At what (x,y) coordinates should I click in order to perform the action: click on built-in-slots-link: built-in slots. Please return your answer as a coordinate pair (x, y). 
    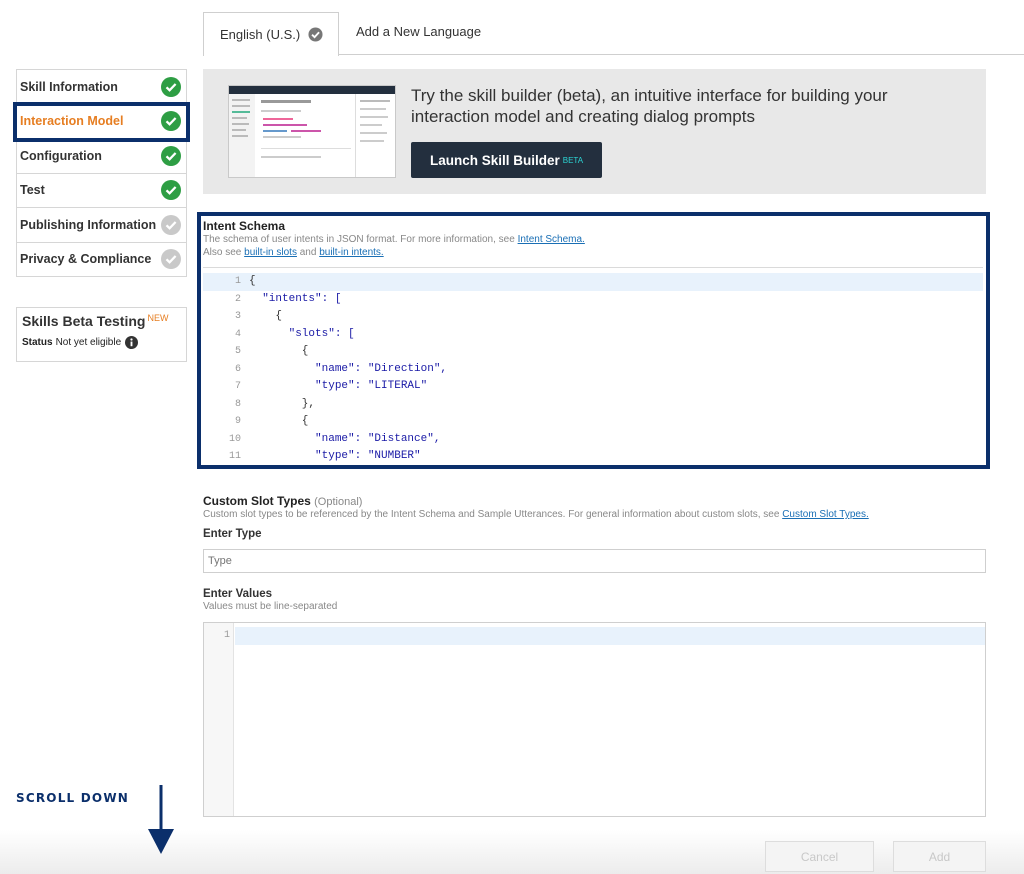
    Looking at the image, I should click on (270, 252).